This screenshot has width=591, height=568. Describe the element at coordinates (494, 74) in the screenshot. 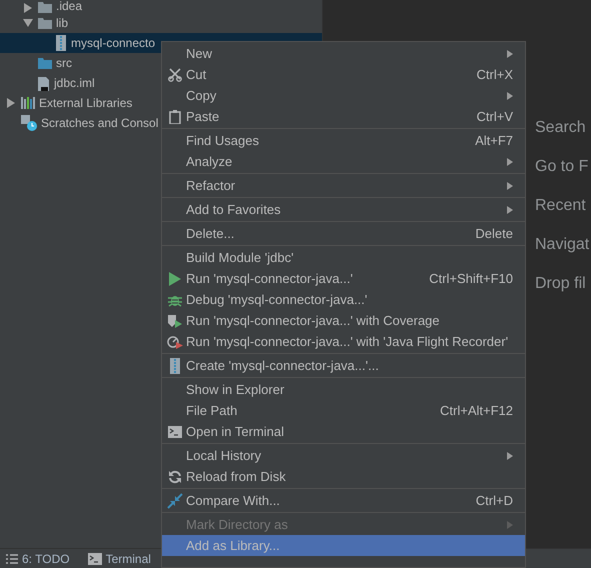

I see `shortcut-text: Ctrl+X` at that location.